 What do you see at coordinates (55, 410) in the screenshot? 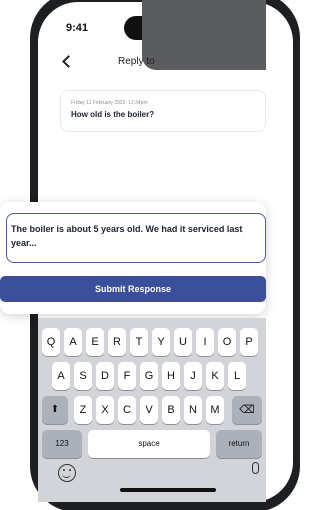
I see `shift-key: ⬆` at bounding box center [55, 410].